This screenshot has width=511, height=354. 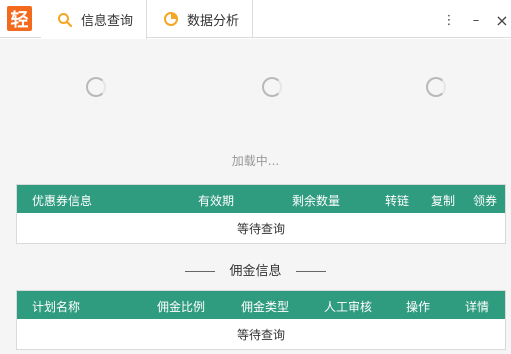 What do you see at coordinates (107, 21) in the screenshot?
I see `tab-info-query-label: 信息查询` at bounding box center [107, 21].